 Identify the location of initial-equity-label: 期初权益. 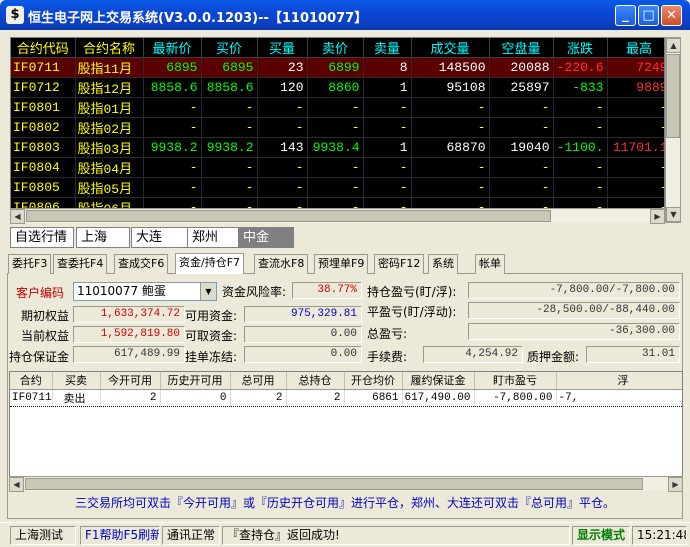
(45, 316).